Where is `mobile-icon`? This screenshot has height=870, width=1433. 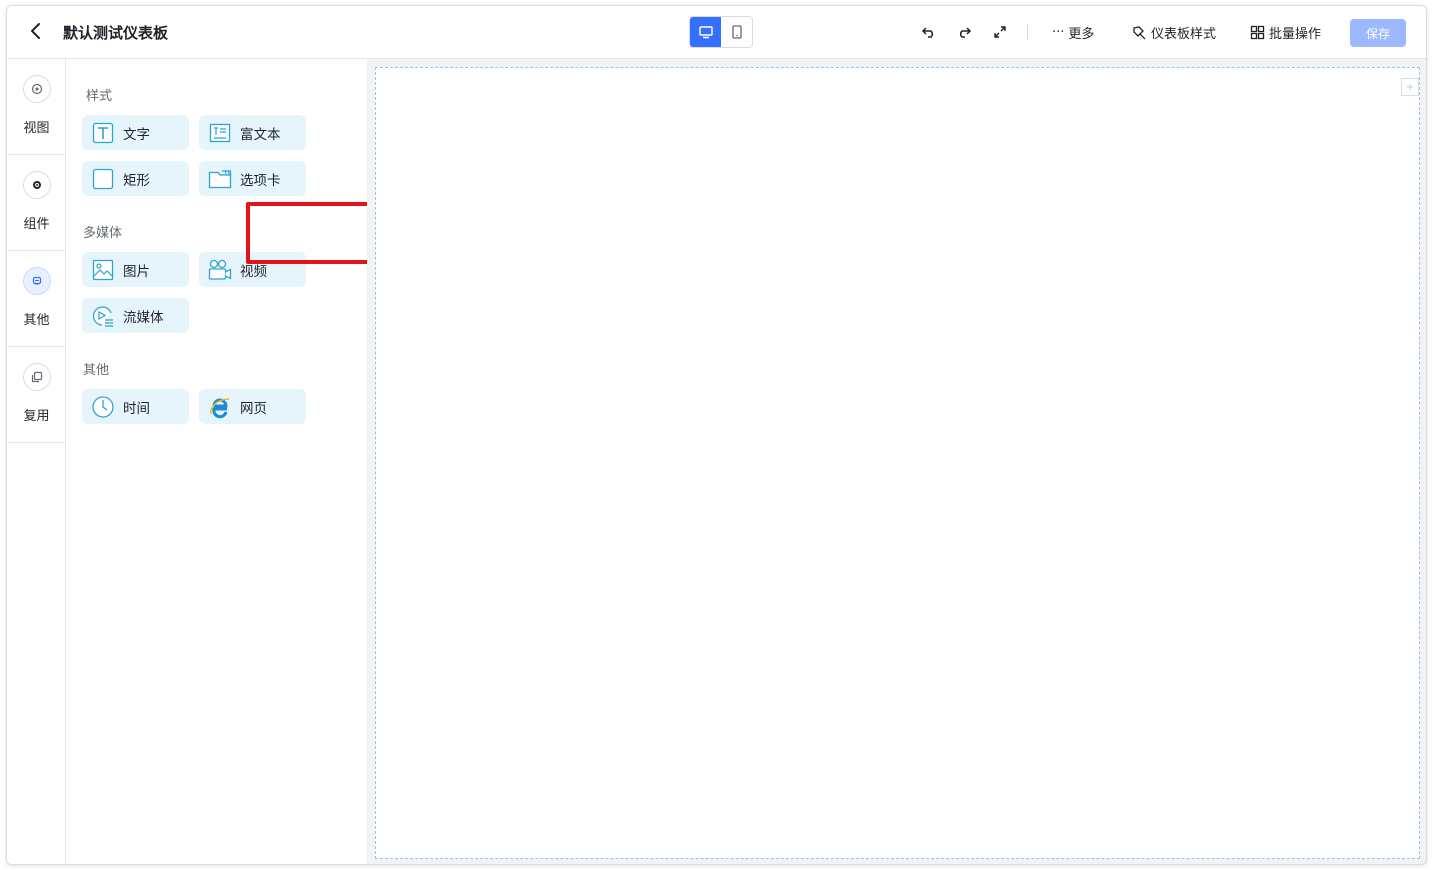 mobile-icon is located at coordinates (736, 32).